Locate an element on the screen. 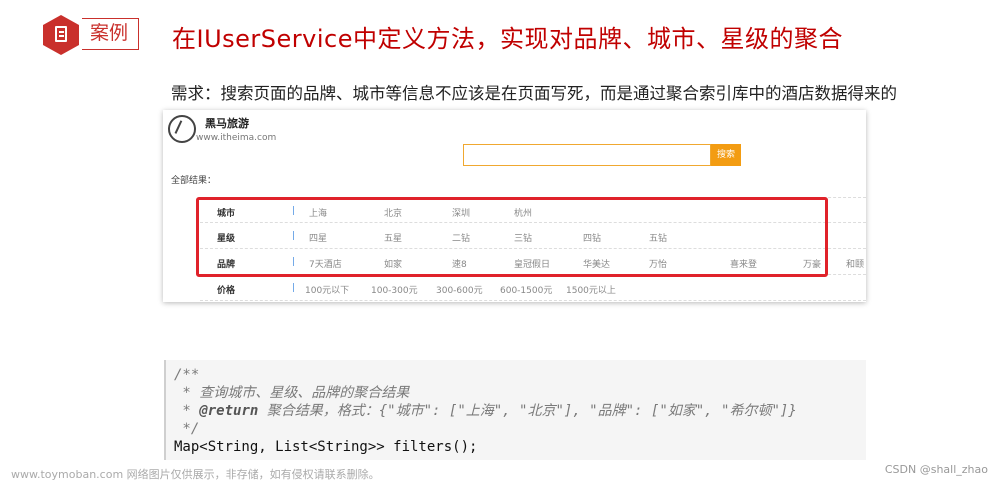 The height and width of the screenshot is (482, 1000). code-line: /** is located at coordinates (187, 375).